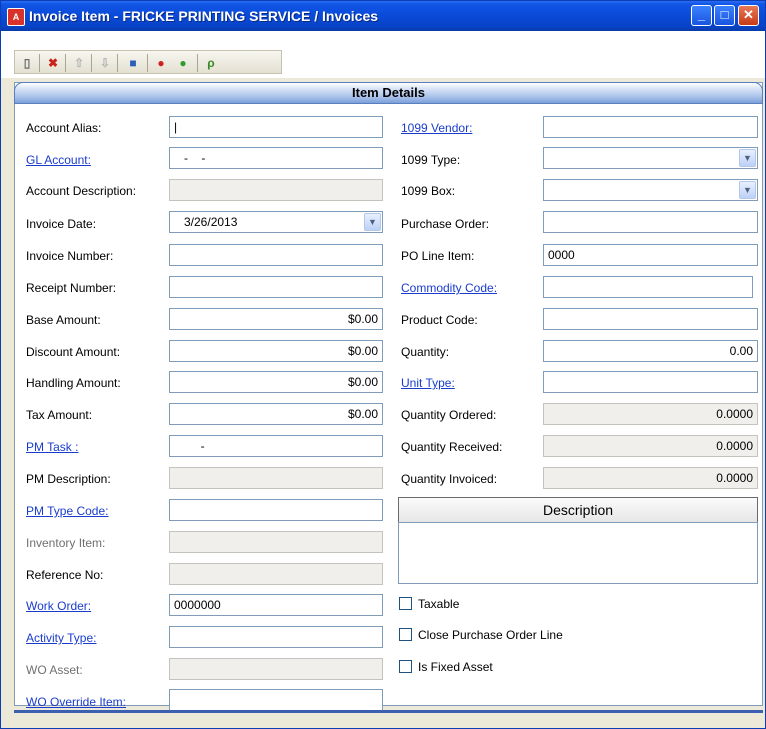  What do you see at coordinates (276, 414) in the screenshot?
I see `tax-amount-input: $0.00` at bounding box center [276, 414].